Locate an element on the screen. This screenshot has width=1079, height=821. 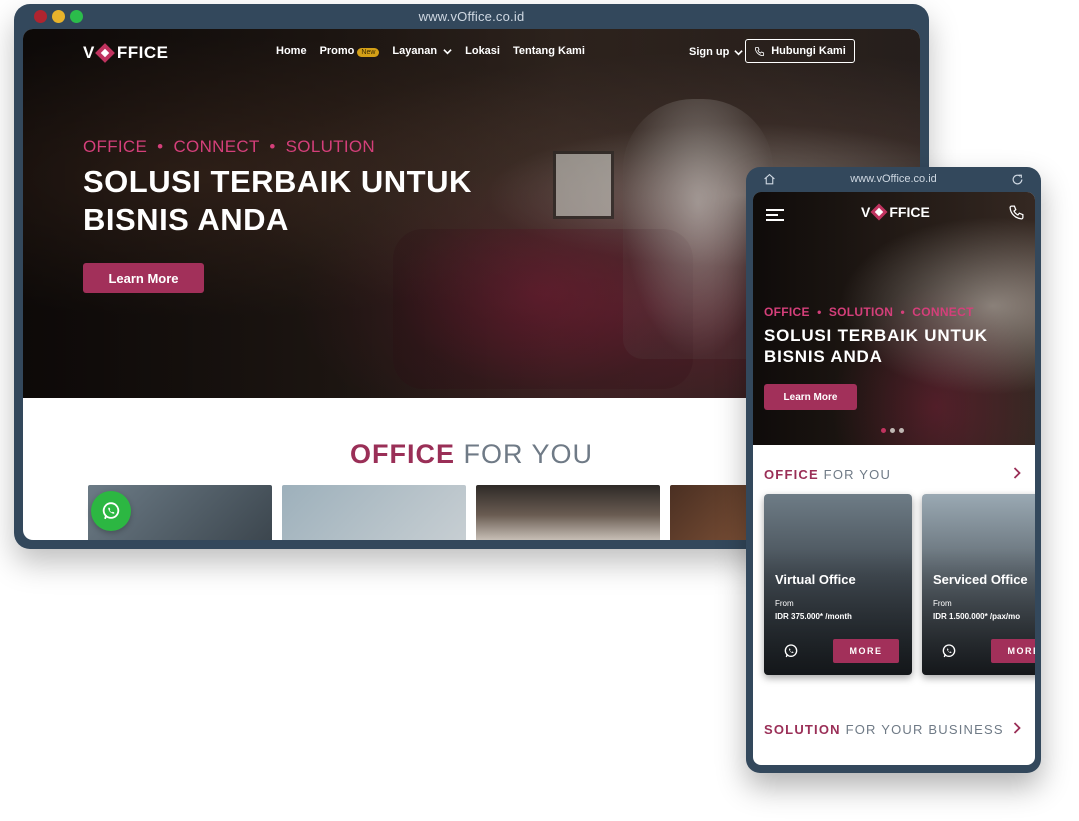
mobile-hero-title: SOLUSI TERBAIK UNTUK BISNIS ANDA is located at coordinates (876, 346).